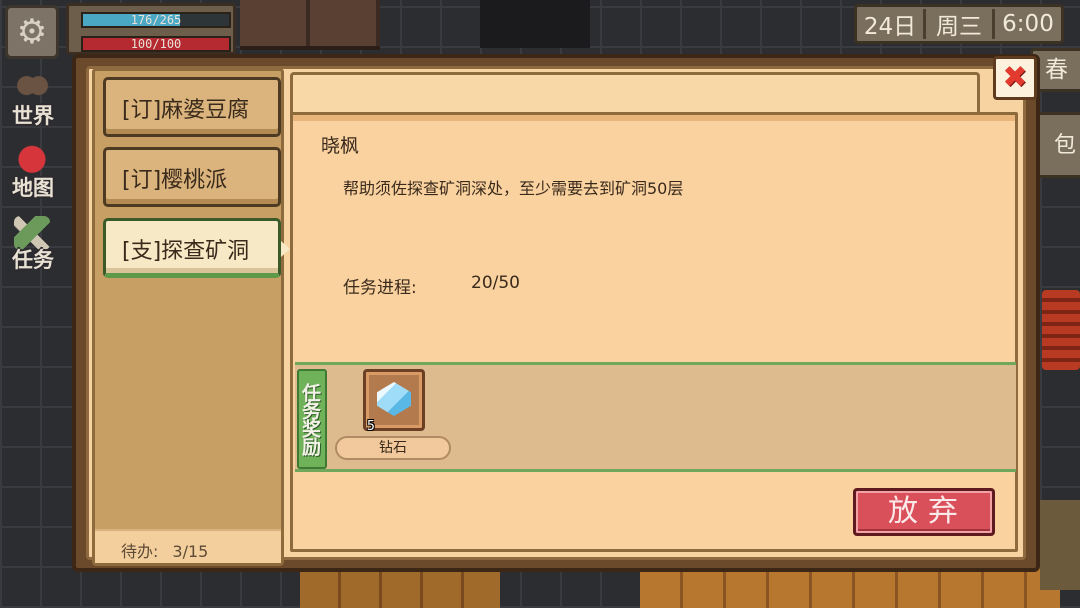 The width and height of the screenshot is (1080, 608). What do you see at coordinates (33, 116) in the screenshot?
I see `side-menu-label: 世界` at bounding box center [33, 116].